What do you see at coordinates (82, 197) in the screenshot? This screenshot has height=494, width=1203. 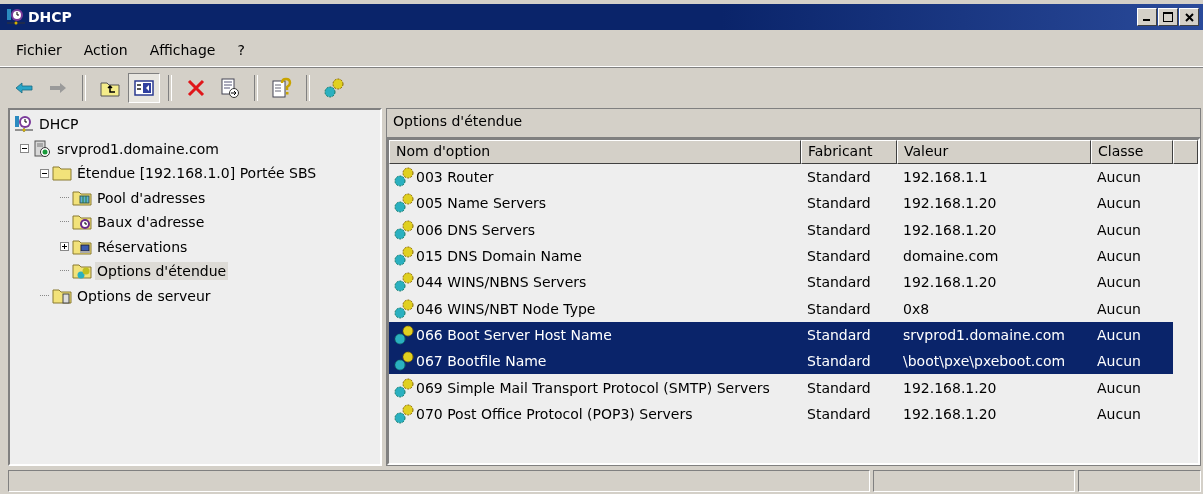 I see `folder-grid-icon` at bounding box center [82, 197].